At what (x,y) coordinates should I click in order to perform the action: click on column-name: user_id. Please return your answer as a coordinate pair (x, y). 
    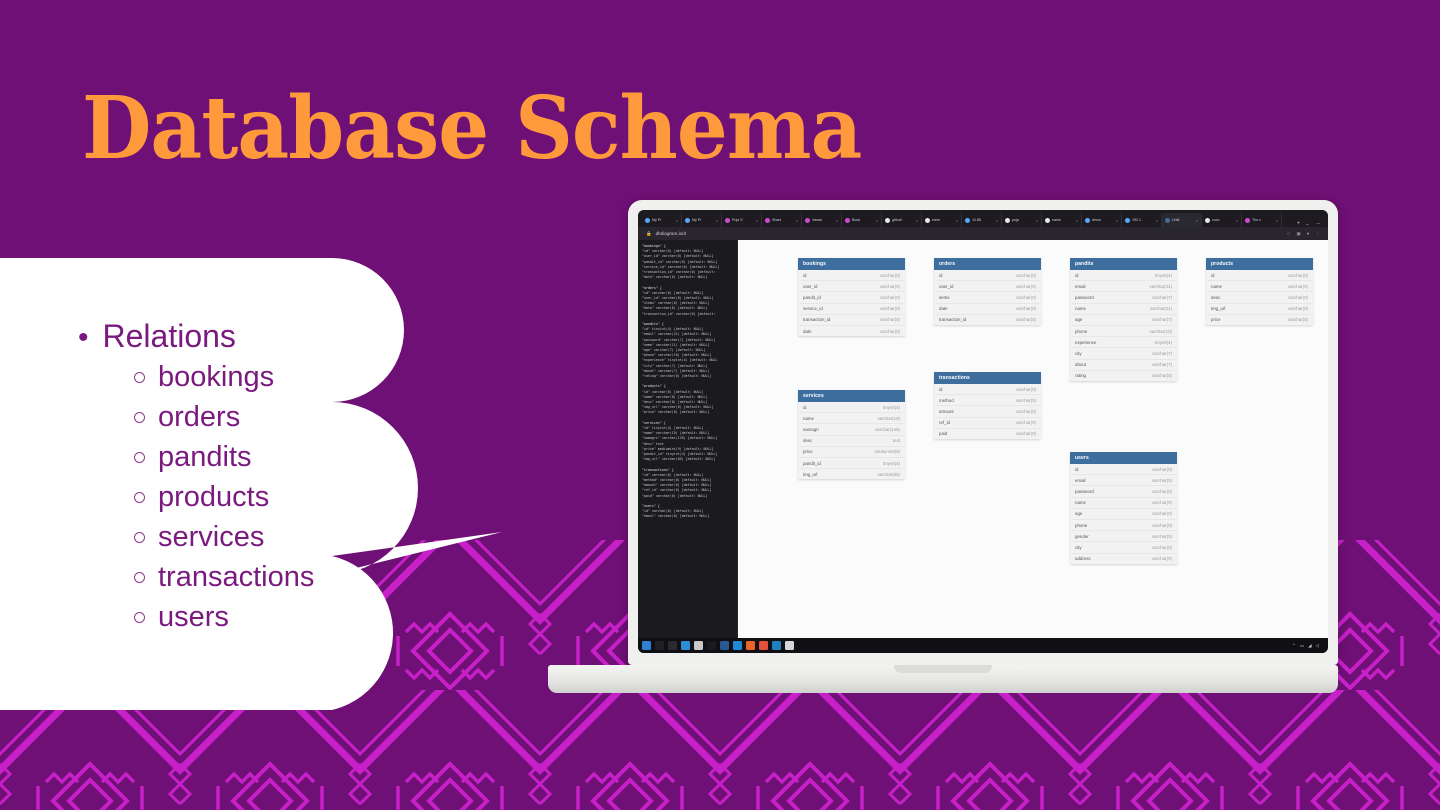
    Looking at the image, I should click on (946, 286).